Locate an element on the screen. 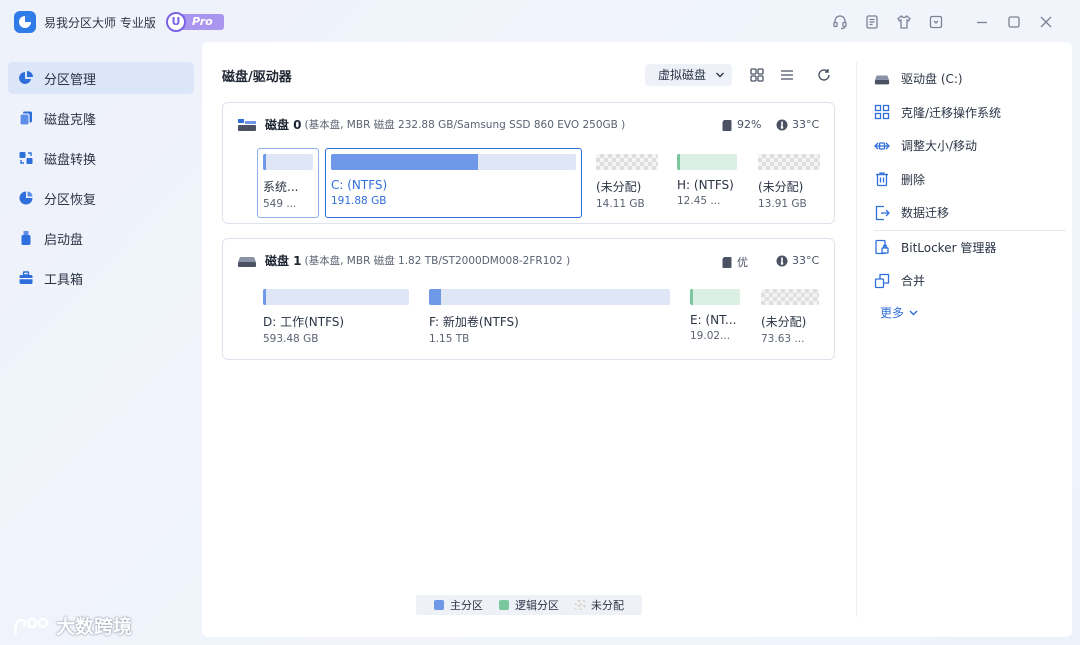  toolbox-icon is located at coordinates (26, 278).